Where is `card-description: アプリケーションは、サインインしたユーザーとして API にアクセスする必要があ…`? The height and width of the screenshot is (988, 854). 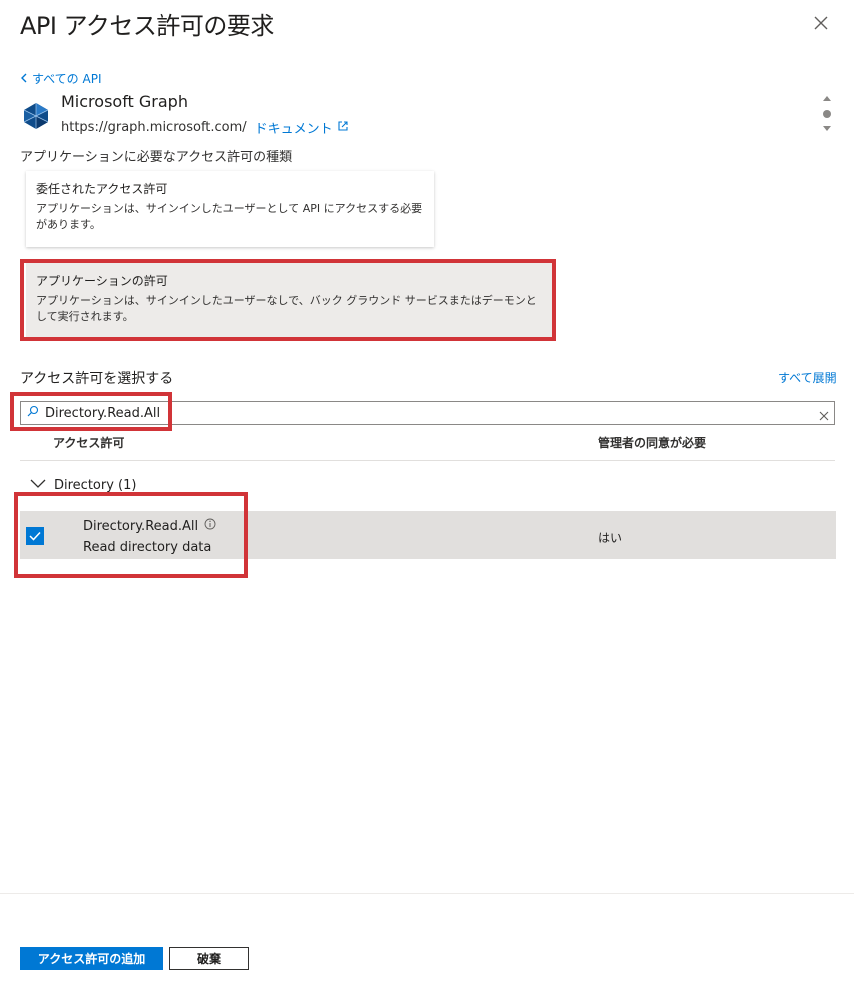 card-description: アプリケーションは、サインインしたユーザーとして API にアクセスする必要があ… is located at coordinates (229, 216).